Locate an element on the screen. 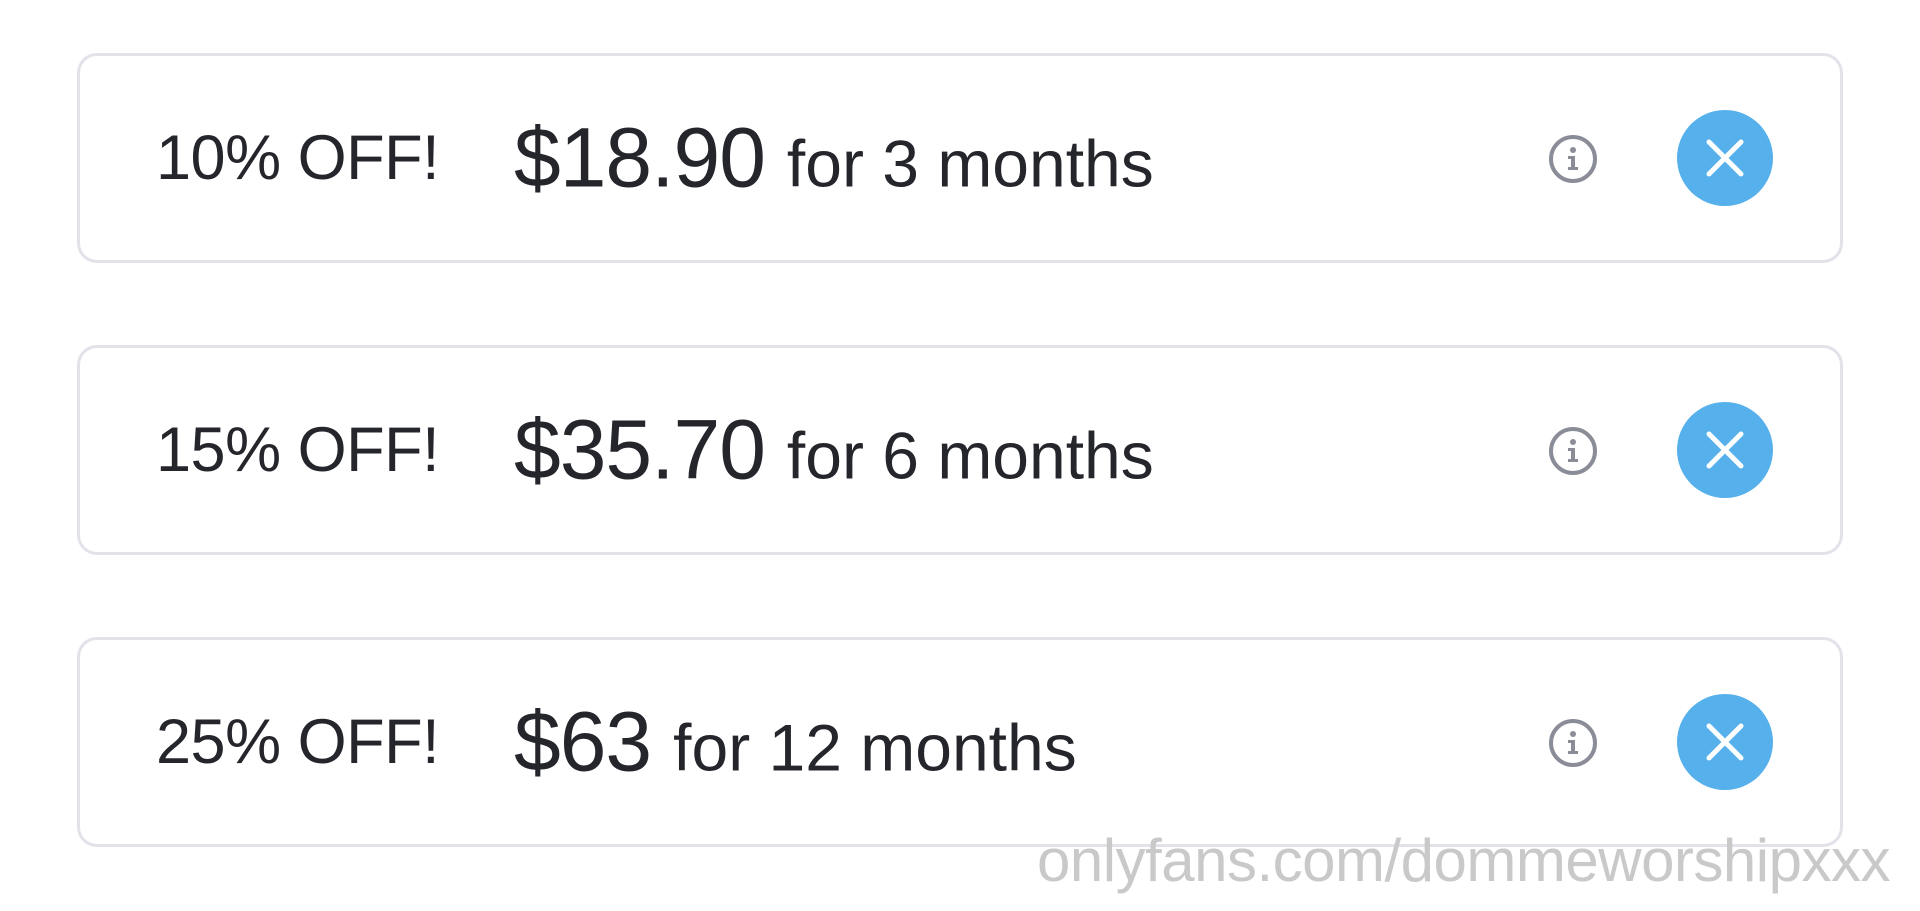 The height and width of the screenshot is (911, 1920). bundle-duration: for 3 months is located at coordinates (970, 163).